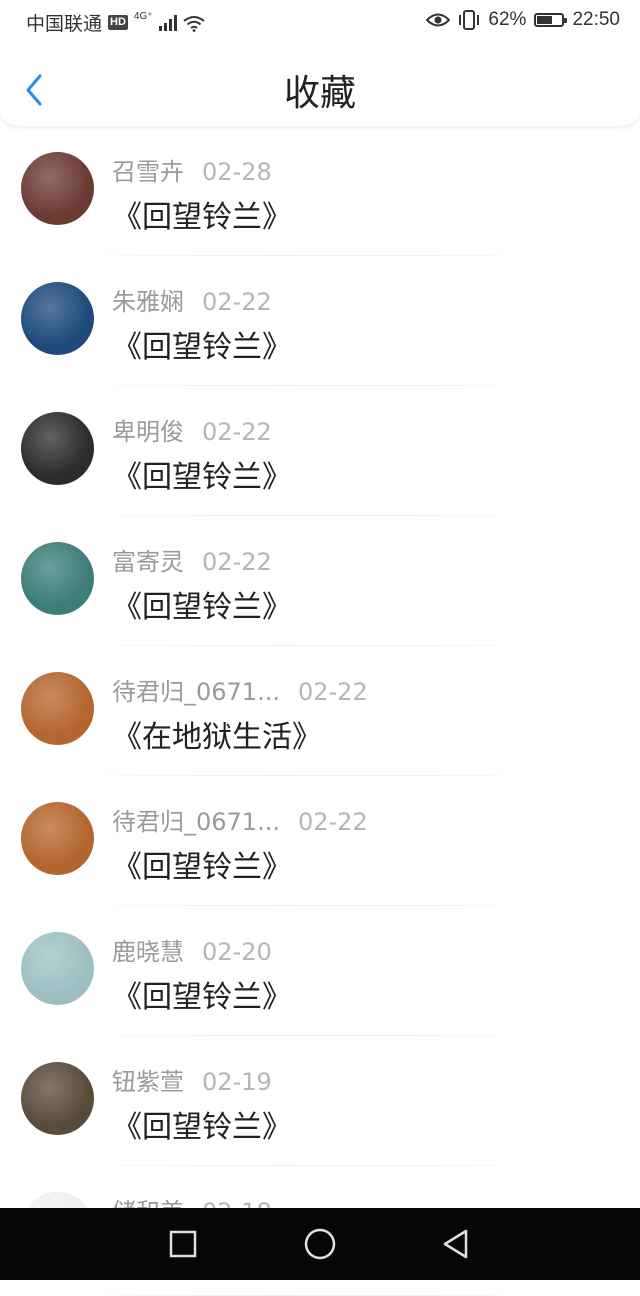 This screenshot has width=640, height=1296. Describe the element at coordinates (193, 23) in the screenshot. I see `wifi-icon` at that location.